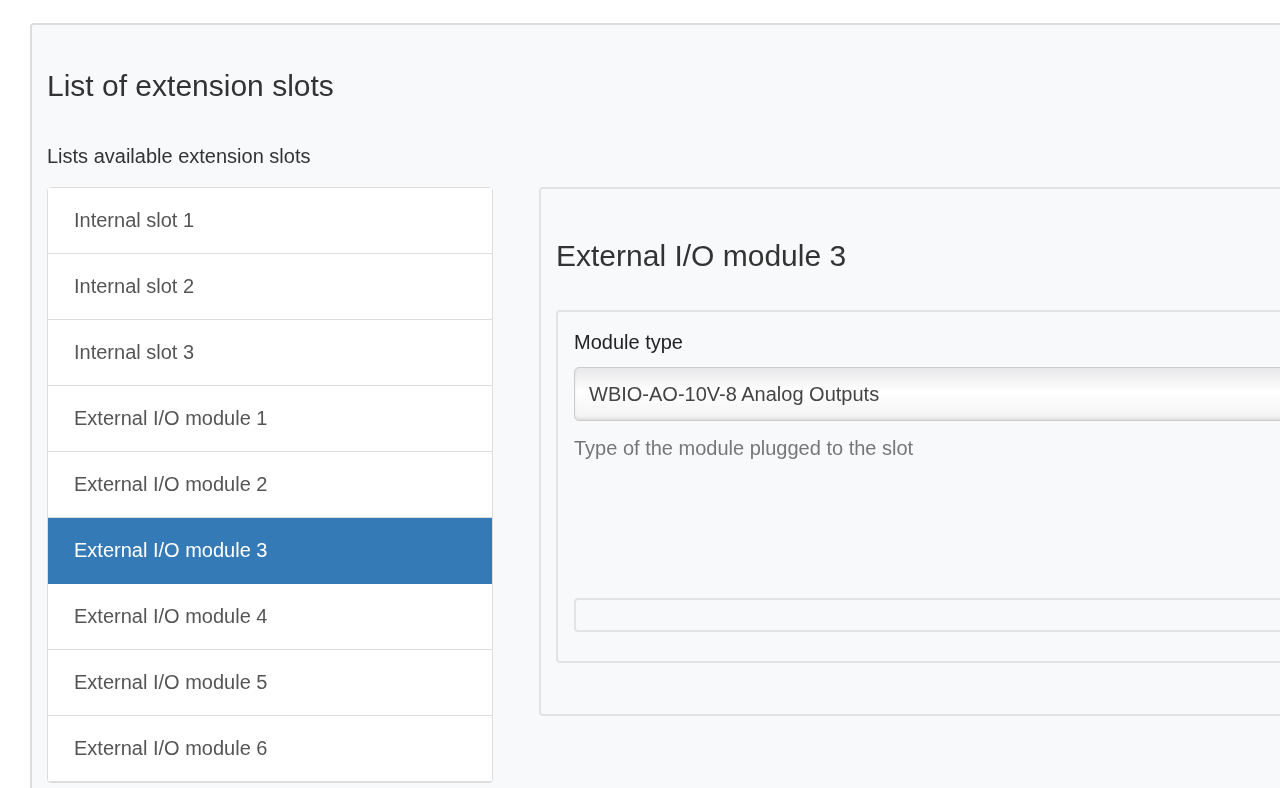 This screenshot has height=788, width=1280. What do you see at coordinates (744, 448) in the screenshot?
I see `field-help-text: Type of the module plugged to the slot` at bounding box center [744, 448].